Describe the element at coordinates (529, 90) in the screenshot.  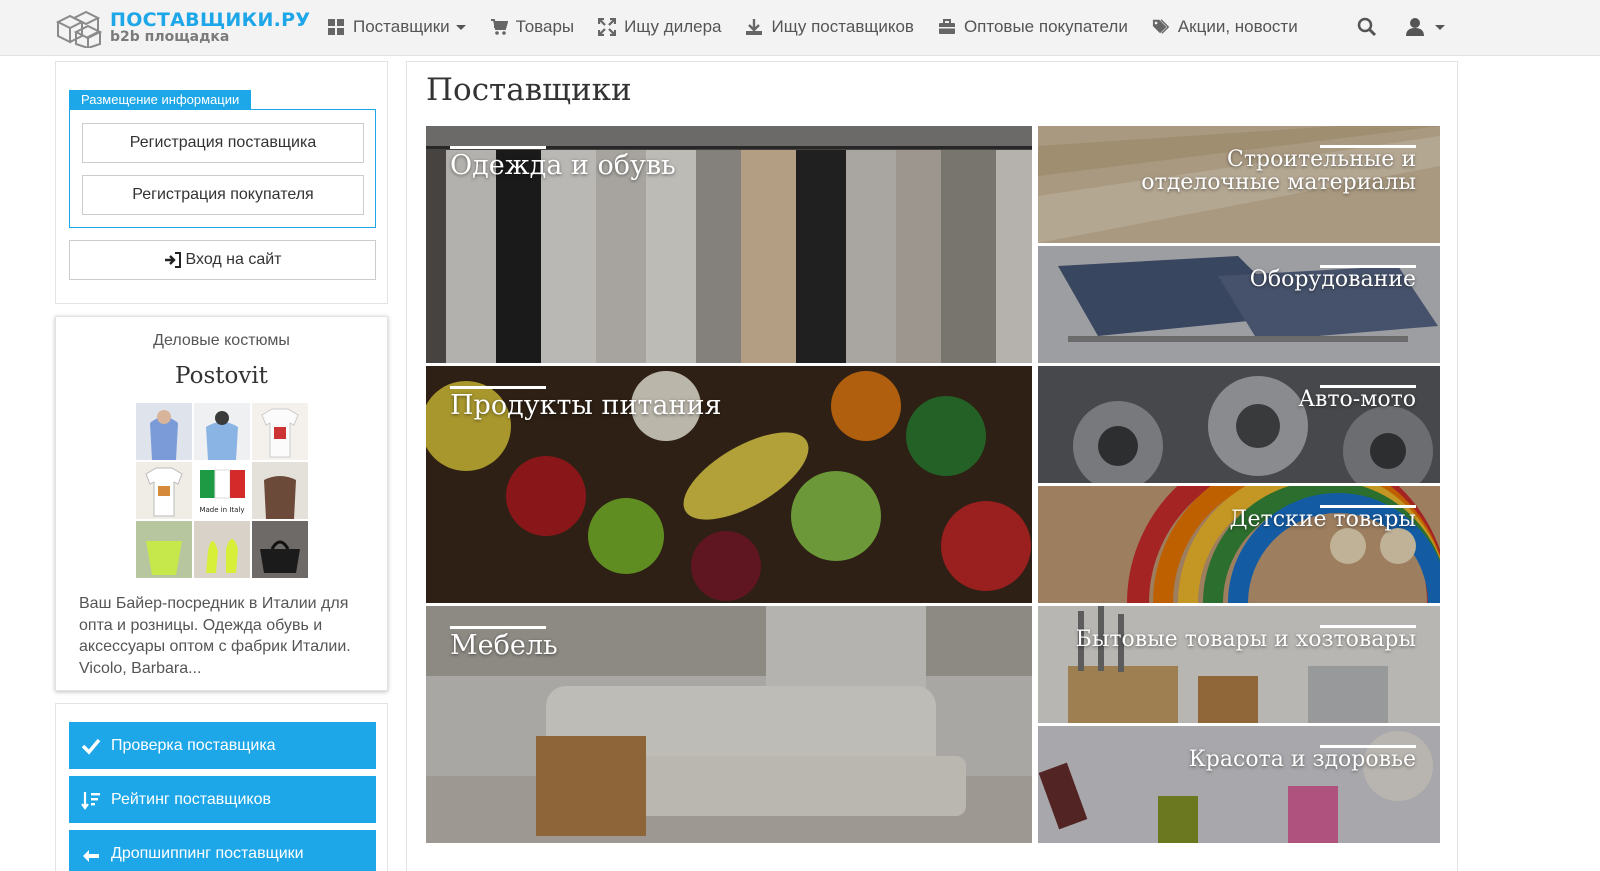
I see `page-title: Поставщики` at that location.